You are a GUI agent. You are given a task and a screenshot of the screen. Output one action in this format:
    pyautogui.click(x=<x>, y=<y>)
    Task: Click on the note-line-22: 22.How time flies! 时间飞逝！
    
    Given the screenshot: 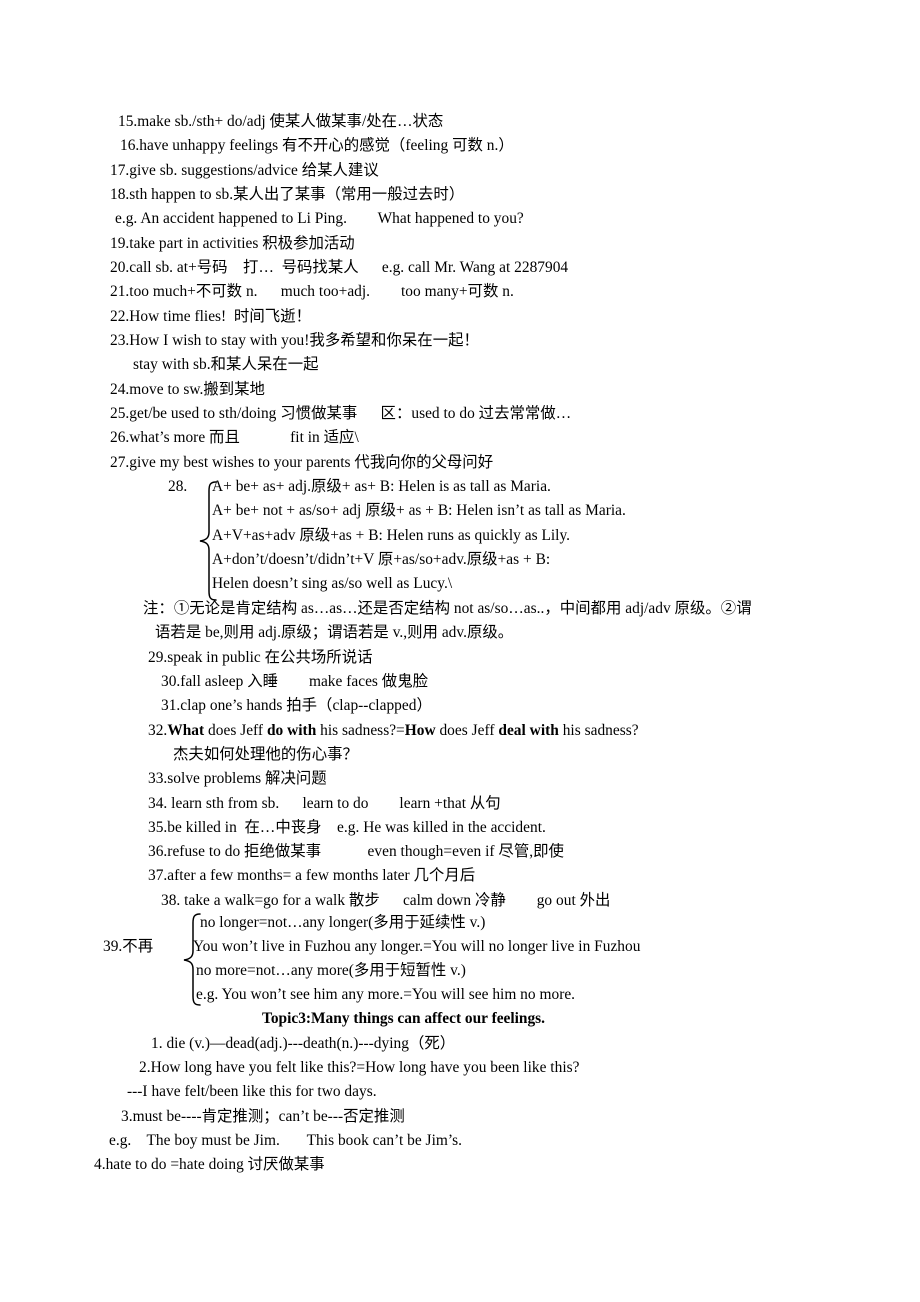 What is the action you would take?
    pyautogui.click(x=210, y=316)
    